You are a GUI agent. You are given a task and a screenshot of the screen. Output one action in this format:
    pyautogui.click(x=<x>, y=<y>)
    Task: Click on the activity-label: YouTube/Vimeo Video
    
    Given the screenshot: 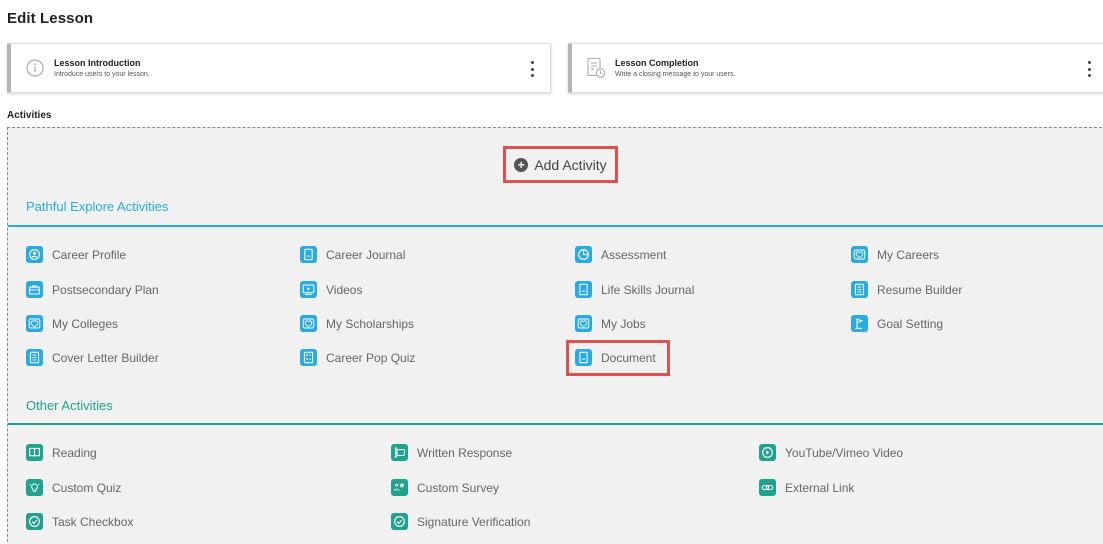 What is the action you would take?
    pyautogui.click(x=844, y=452)
    